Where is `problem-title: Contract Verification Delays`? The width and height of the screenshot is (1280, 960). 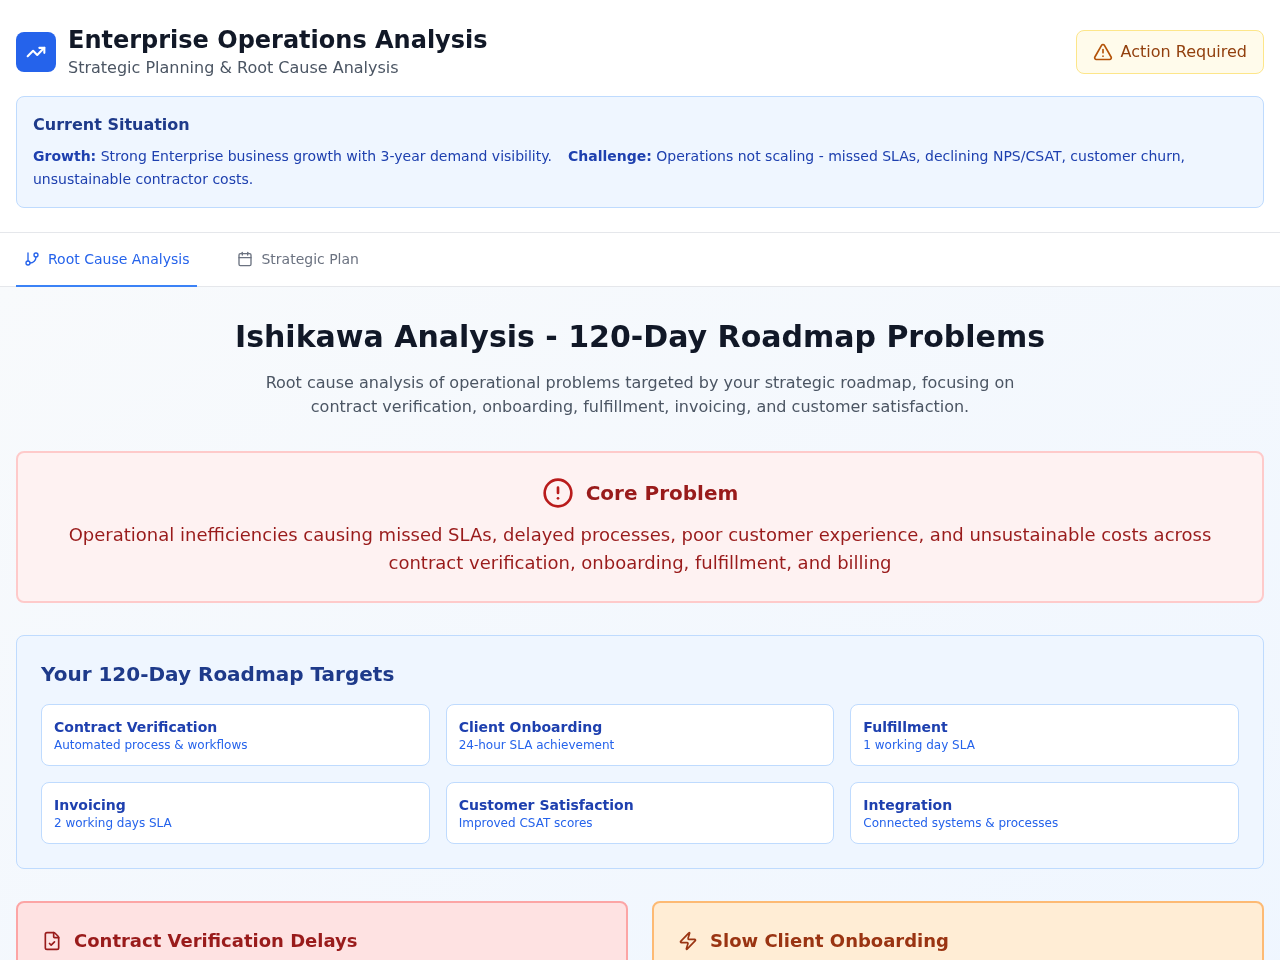
problem-title: Contract Verification Delays is located at coordinates (216, 941).